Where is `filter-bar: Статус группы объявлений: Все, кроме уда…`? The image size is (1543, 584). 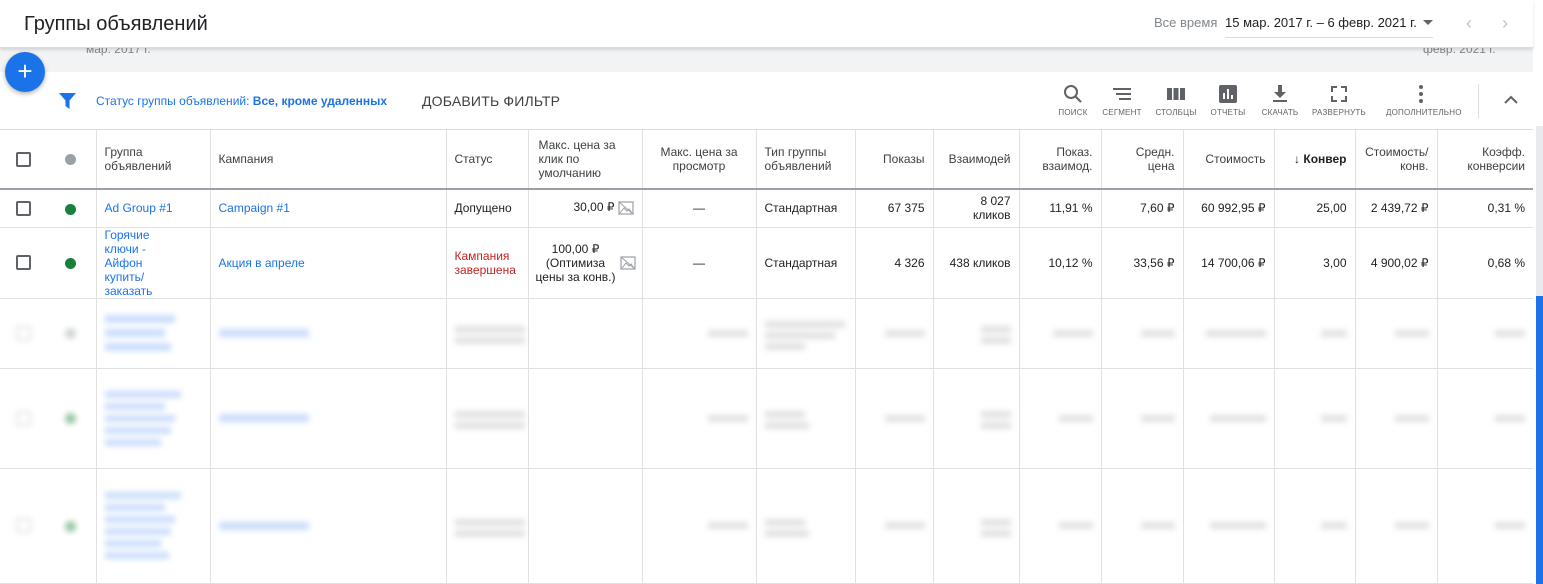
filter-bar: Статус группы объявлений: Все, кроме уда… is located at coordinates (766, 101).